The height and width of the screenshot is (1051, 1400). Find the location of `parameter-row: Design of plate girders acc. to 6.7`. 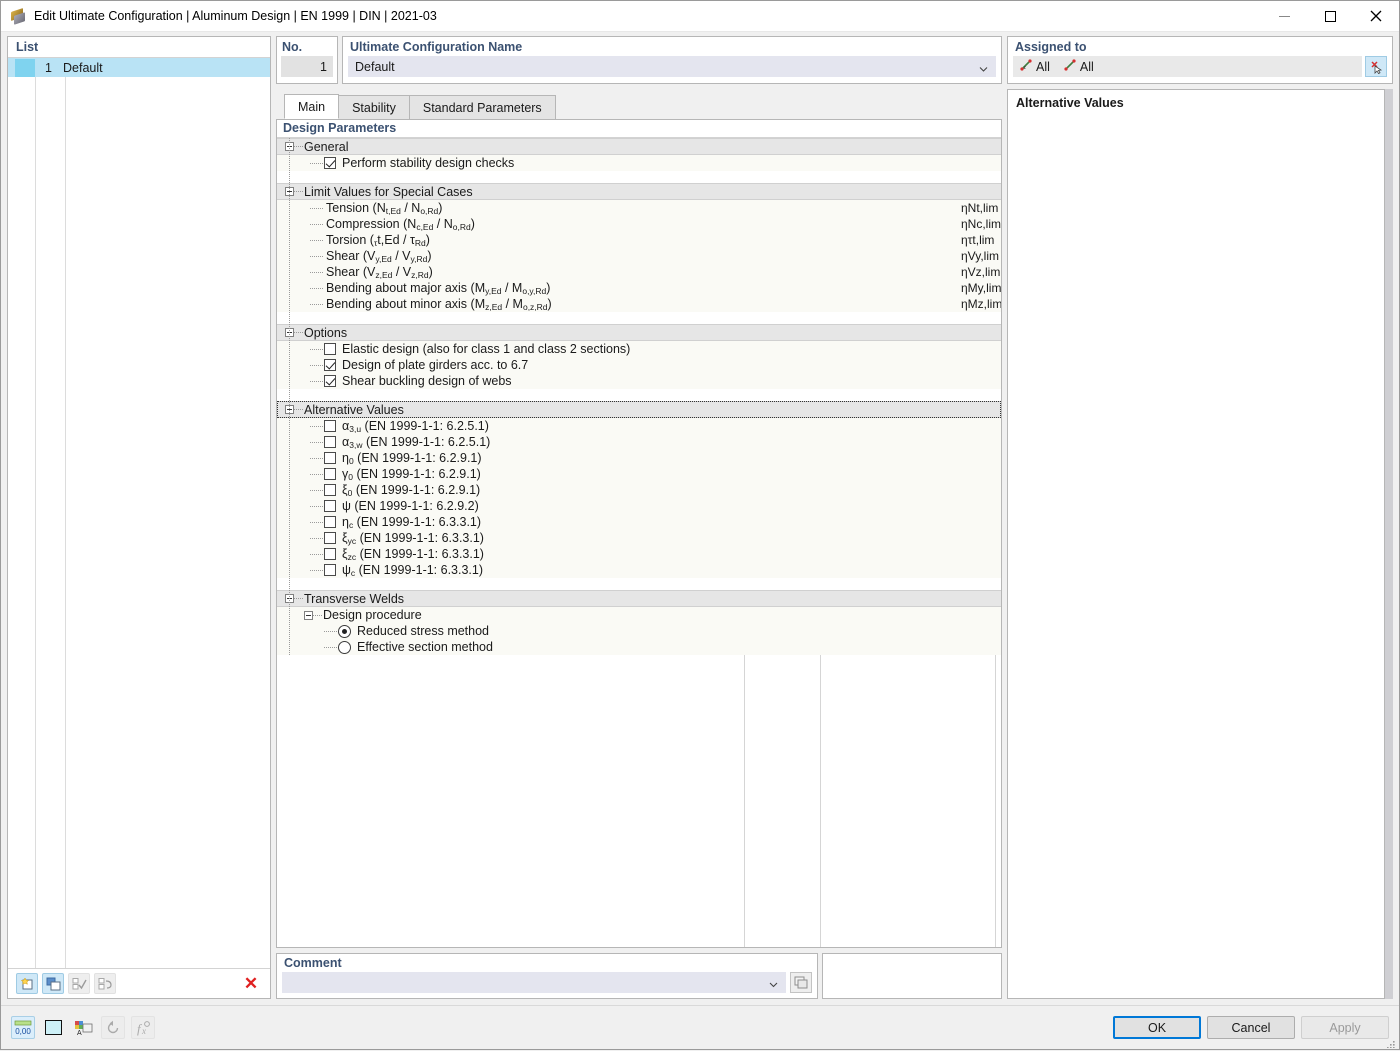

parameter-row: Design of plate girders acc. to 6.7 is located at coordinates (639, 365).